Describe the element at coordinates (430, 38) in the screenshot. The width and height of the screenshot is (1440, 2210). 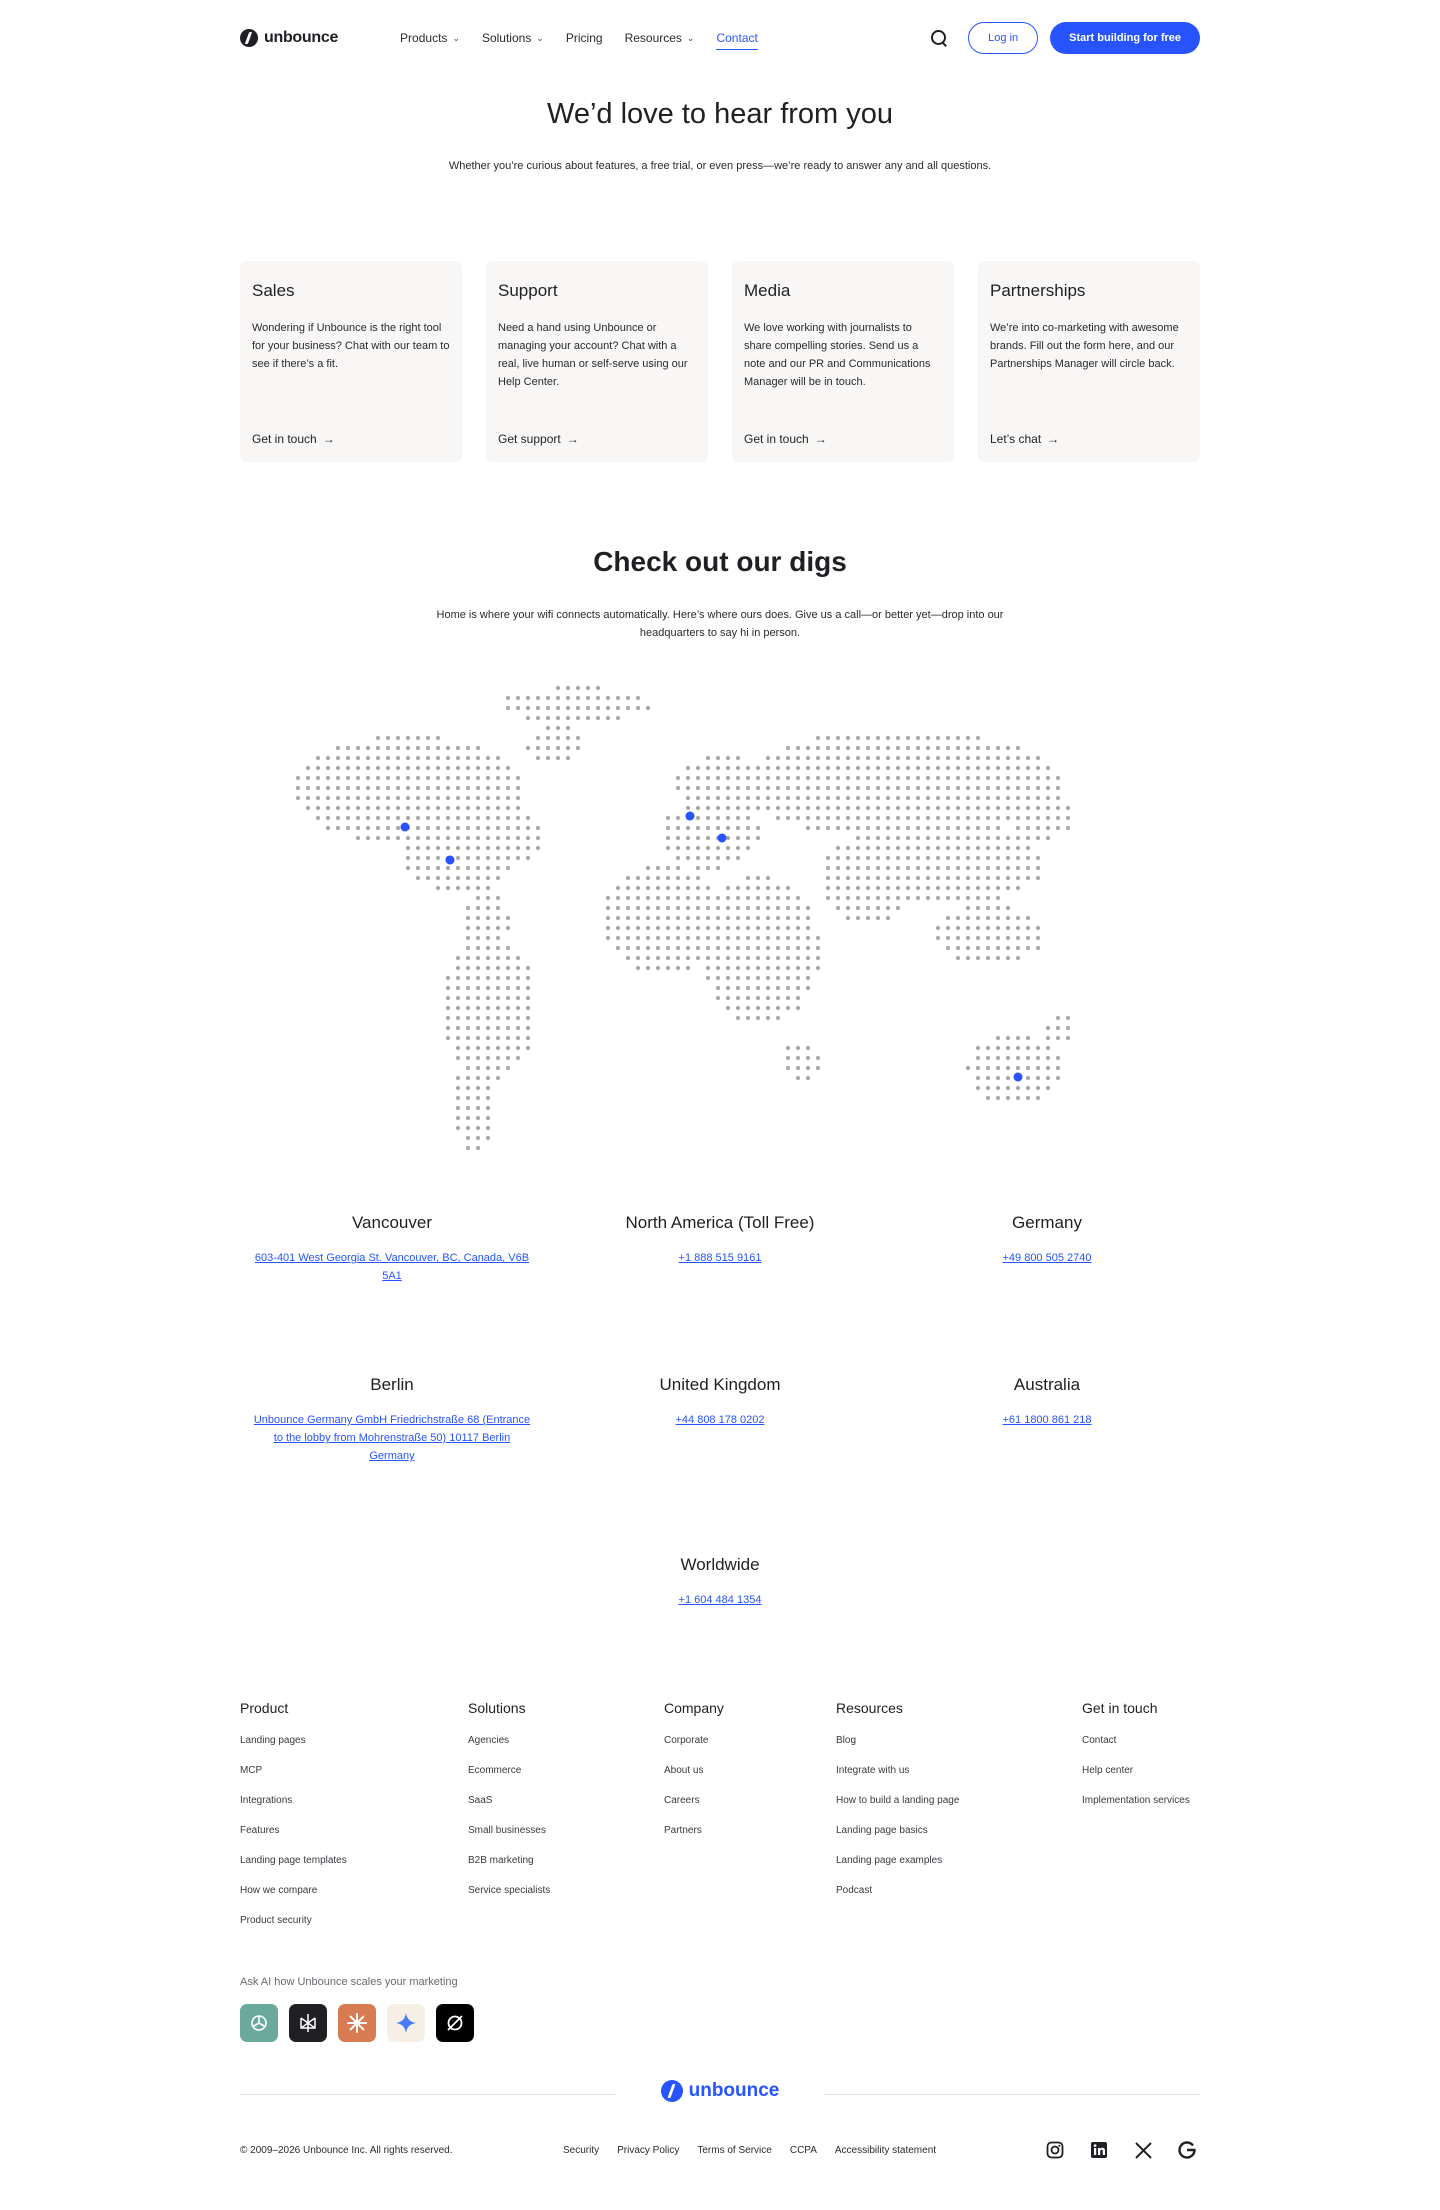
I see `nav-products: Products ⌄` at that location.